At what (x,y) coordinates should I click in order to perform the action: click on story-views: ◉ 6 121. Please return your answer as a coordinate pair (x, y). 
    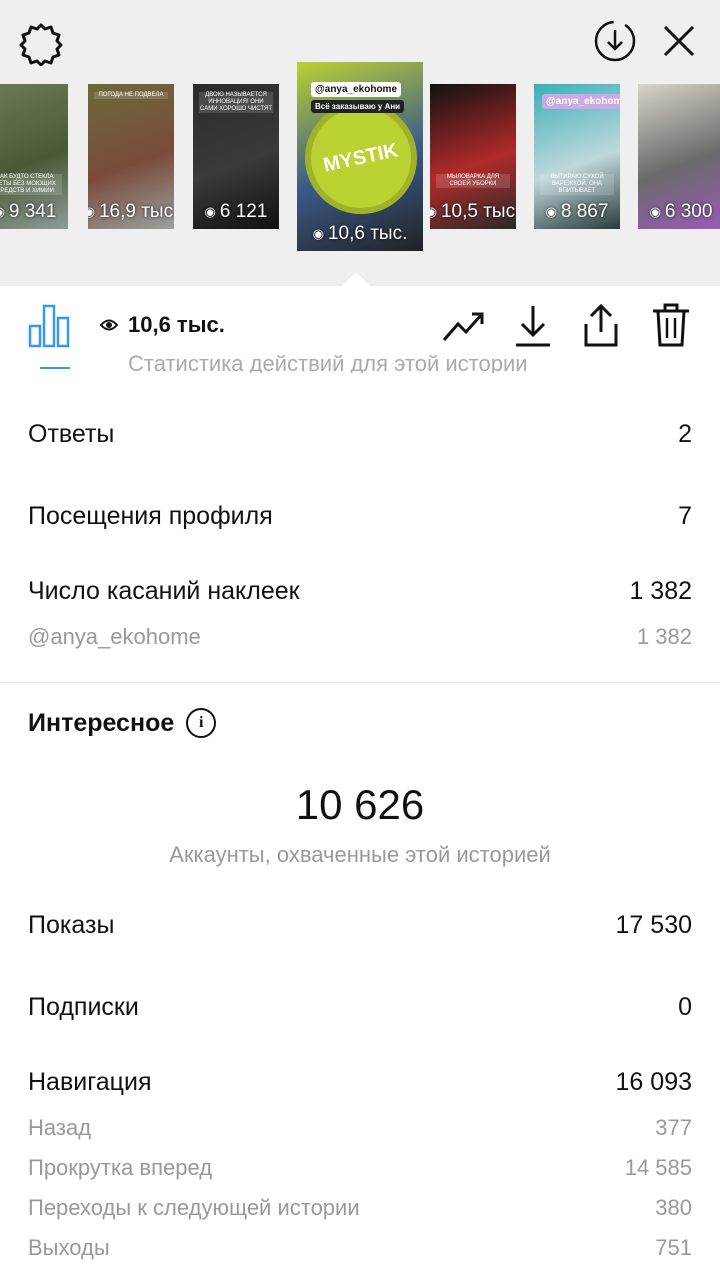
    Looking at the image, I should click on (236, 212).